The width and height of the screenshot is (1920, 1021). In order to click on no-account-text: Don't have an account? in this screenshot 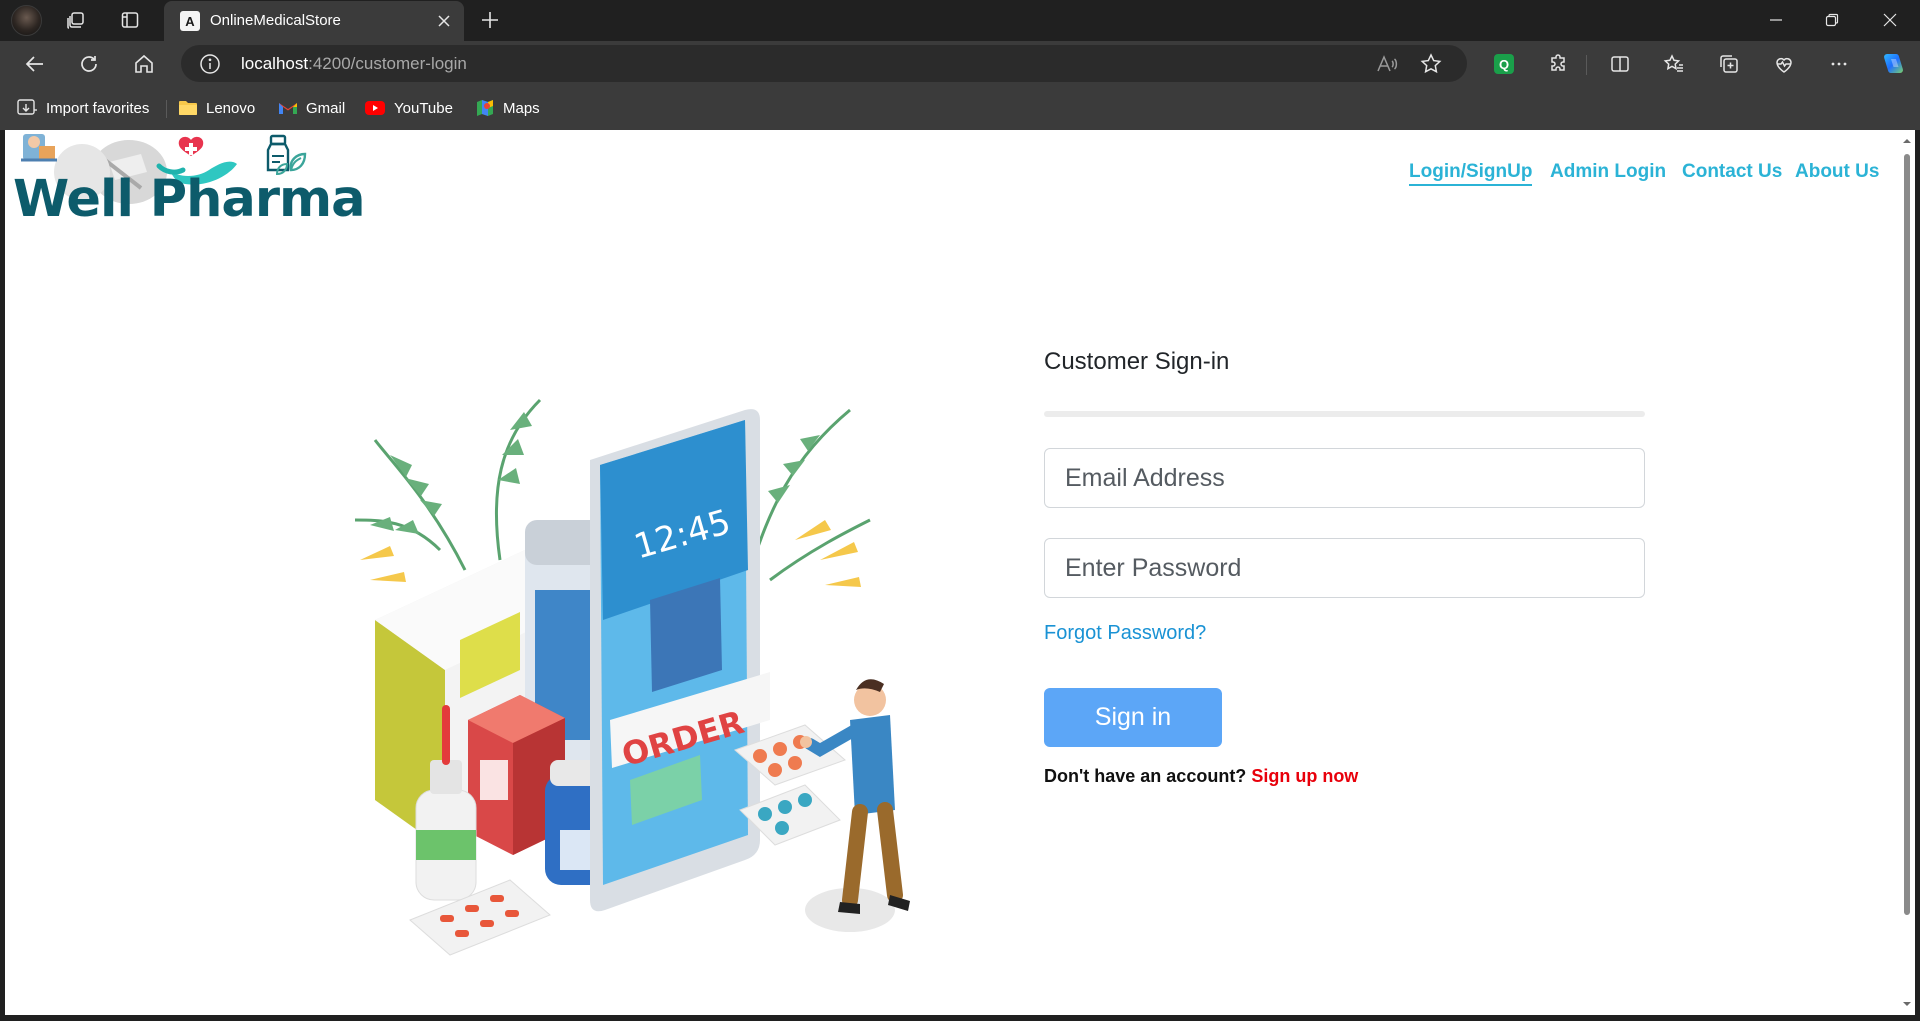, I will do `click(1145, 776)`.